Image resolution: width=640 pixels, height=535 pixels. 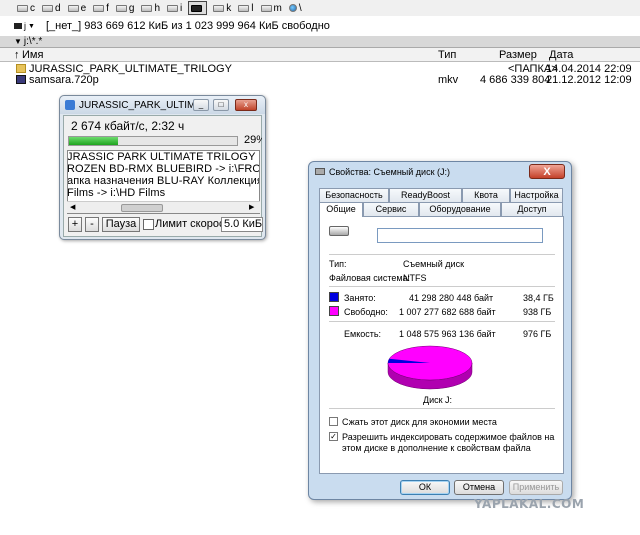 I want to click on chevron-down-icon: ▼, so click(x=18, y=41).